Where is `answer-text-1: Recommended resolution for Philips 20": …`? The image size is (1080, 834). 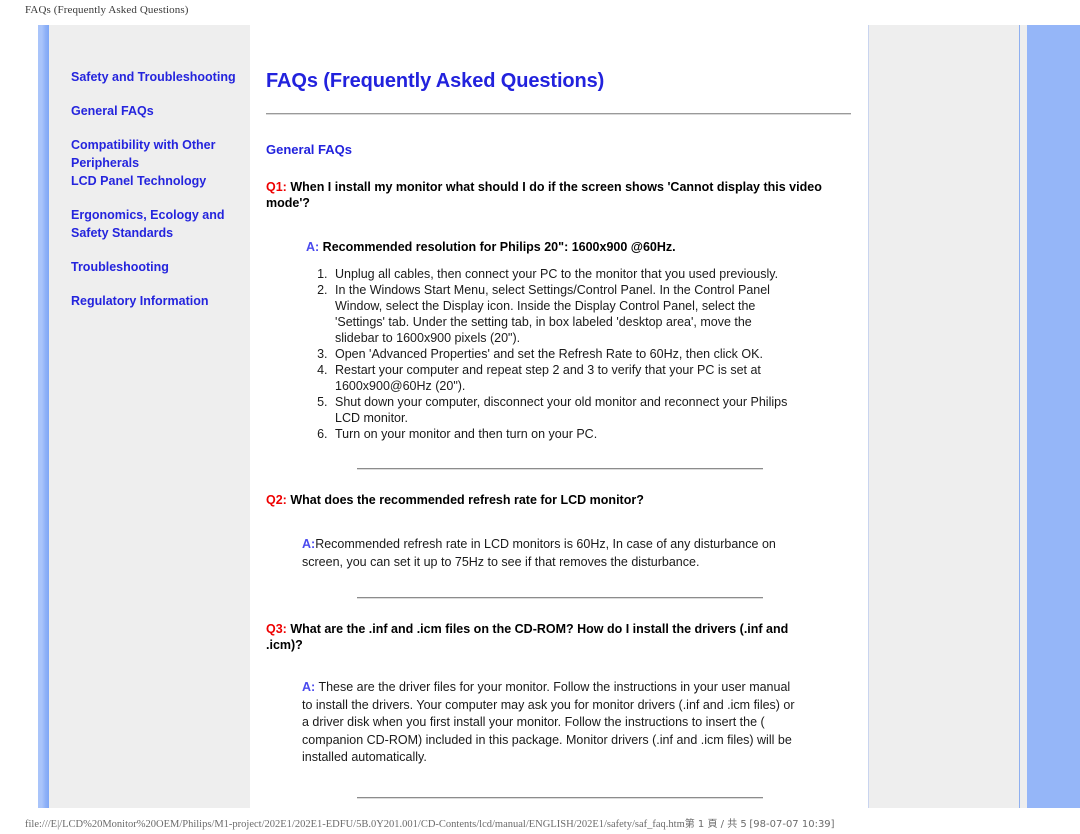 answer-text-1: Recommended resolution for Philips 20": … is located at coordinates (497, 247).